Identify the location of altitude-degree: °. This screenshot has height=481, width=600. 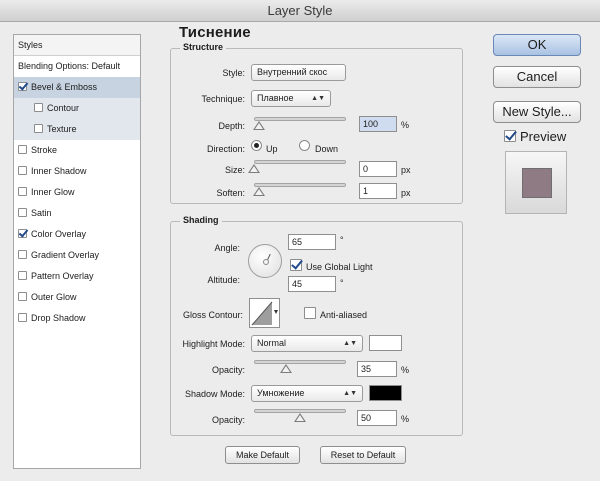
(342, 283).